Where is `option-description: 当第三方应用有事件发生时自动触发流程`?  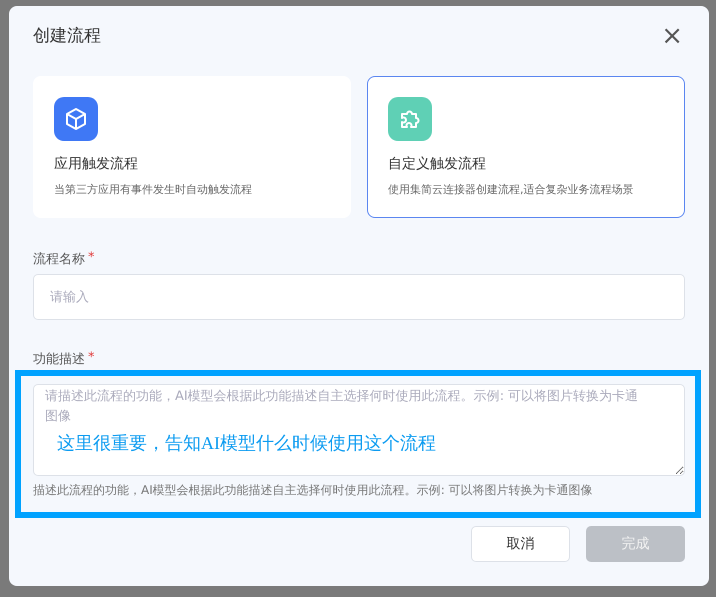 option-description: 当第三方应用有事件发生时自动触发流程 is located at coordinates (153, 190).